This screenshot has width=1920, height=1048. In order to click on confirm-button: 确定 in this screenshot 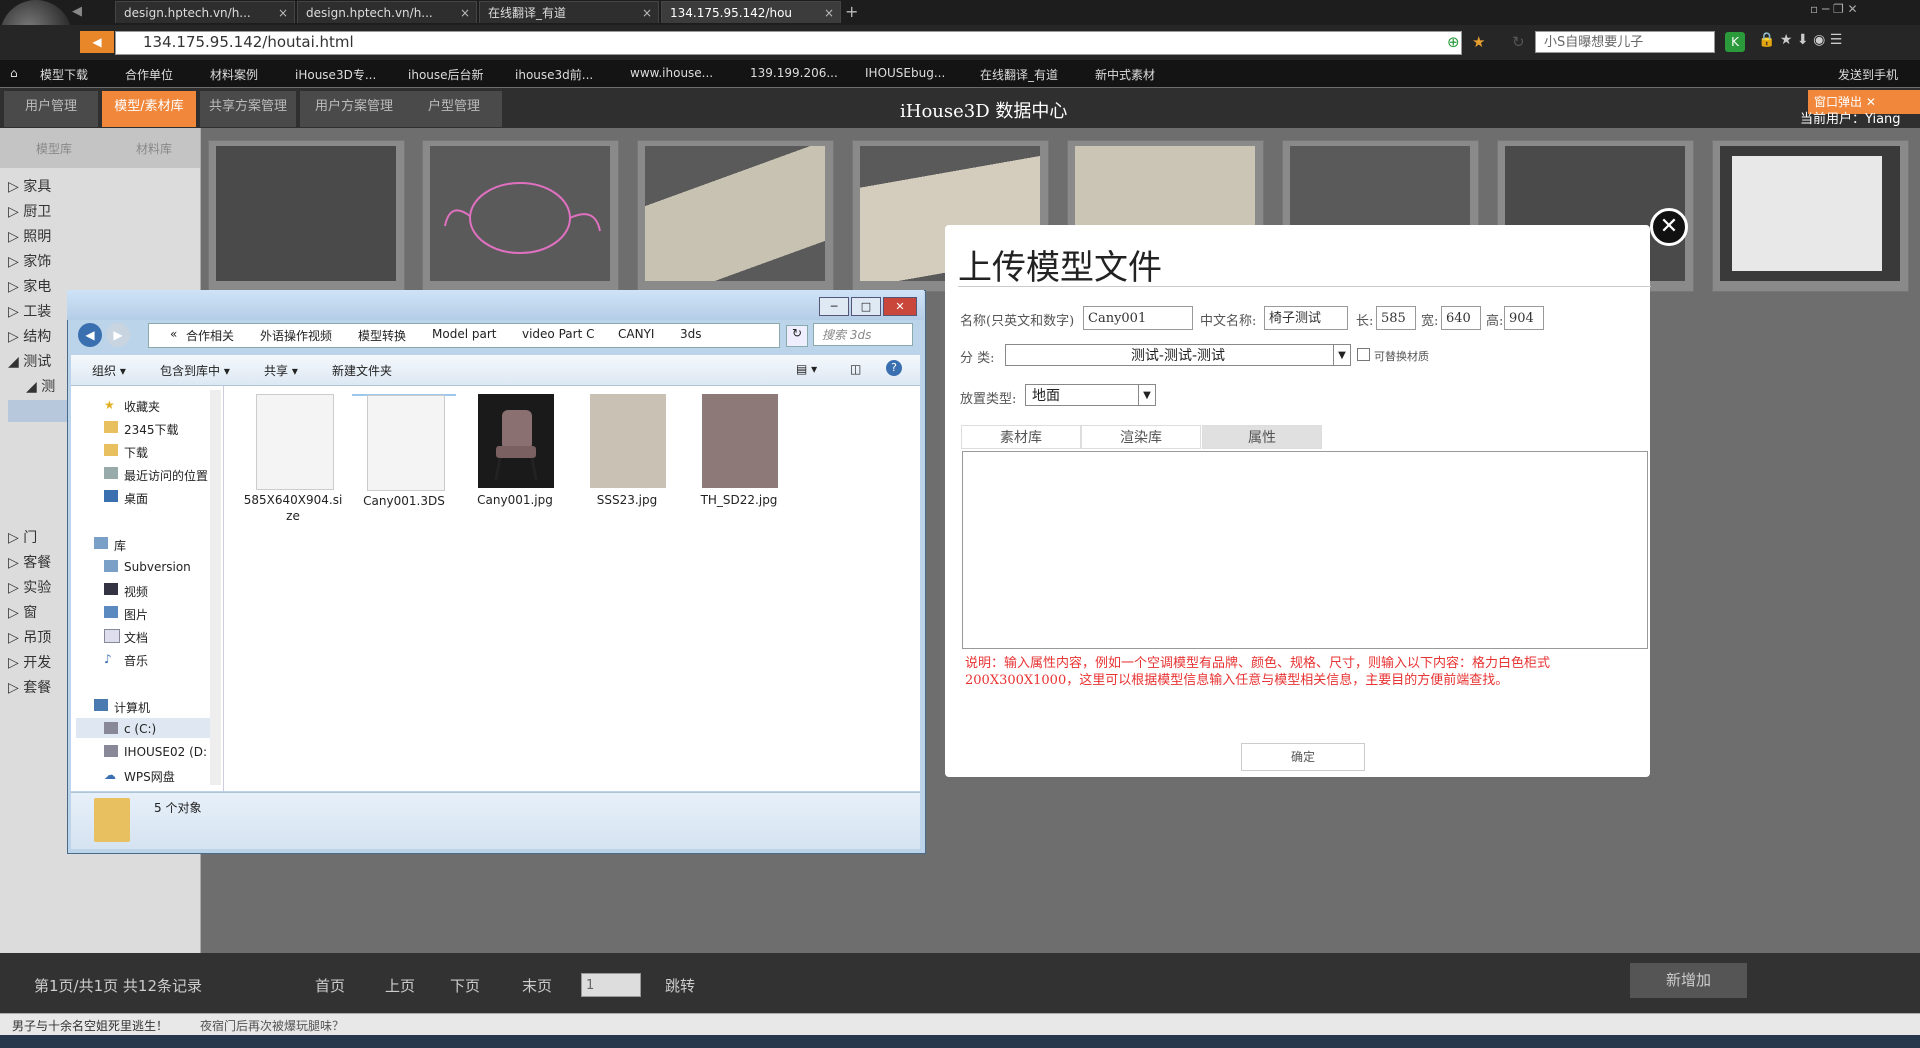, I will do `click(1303, 757)`.